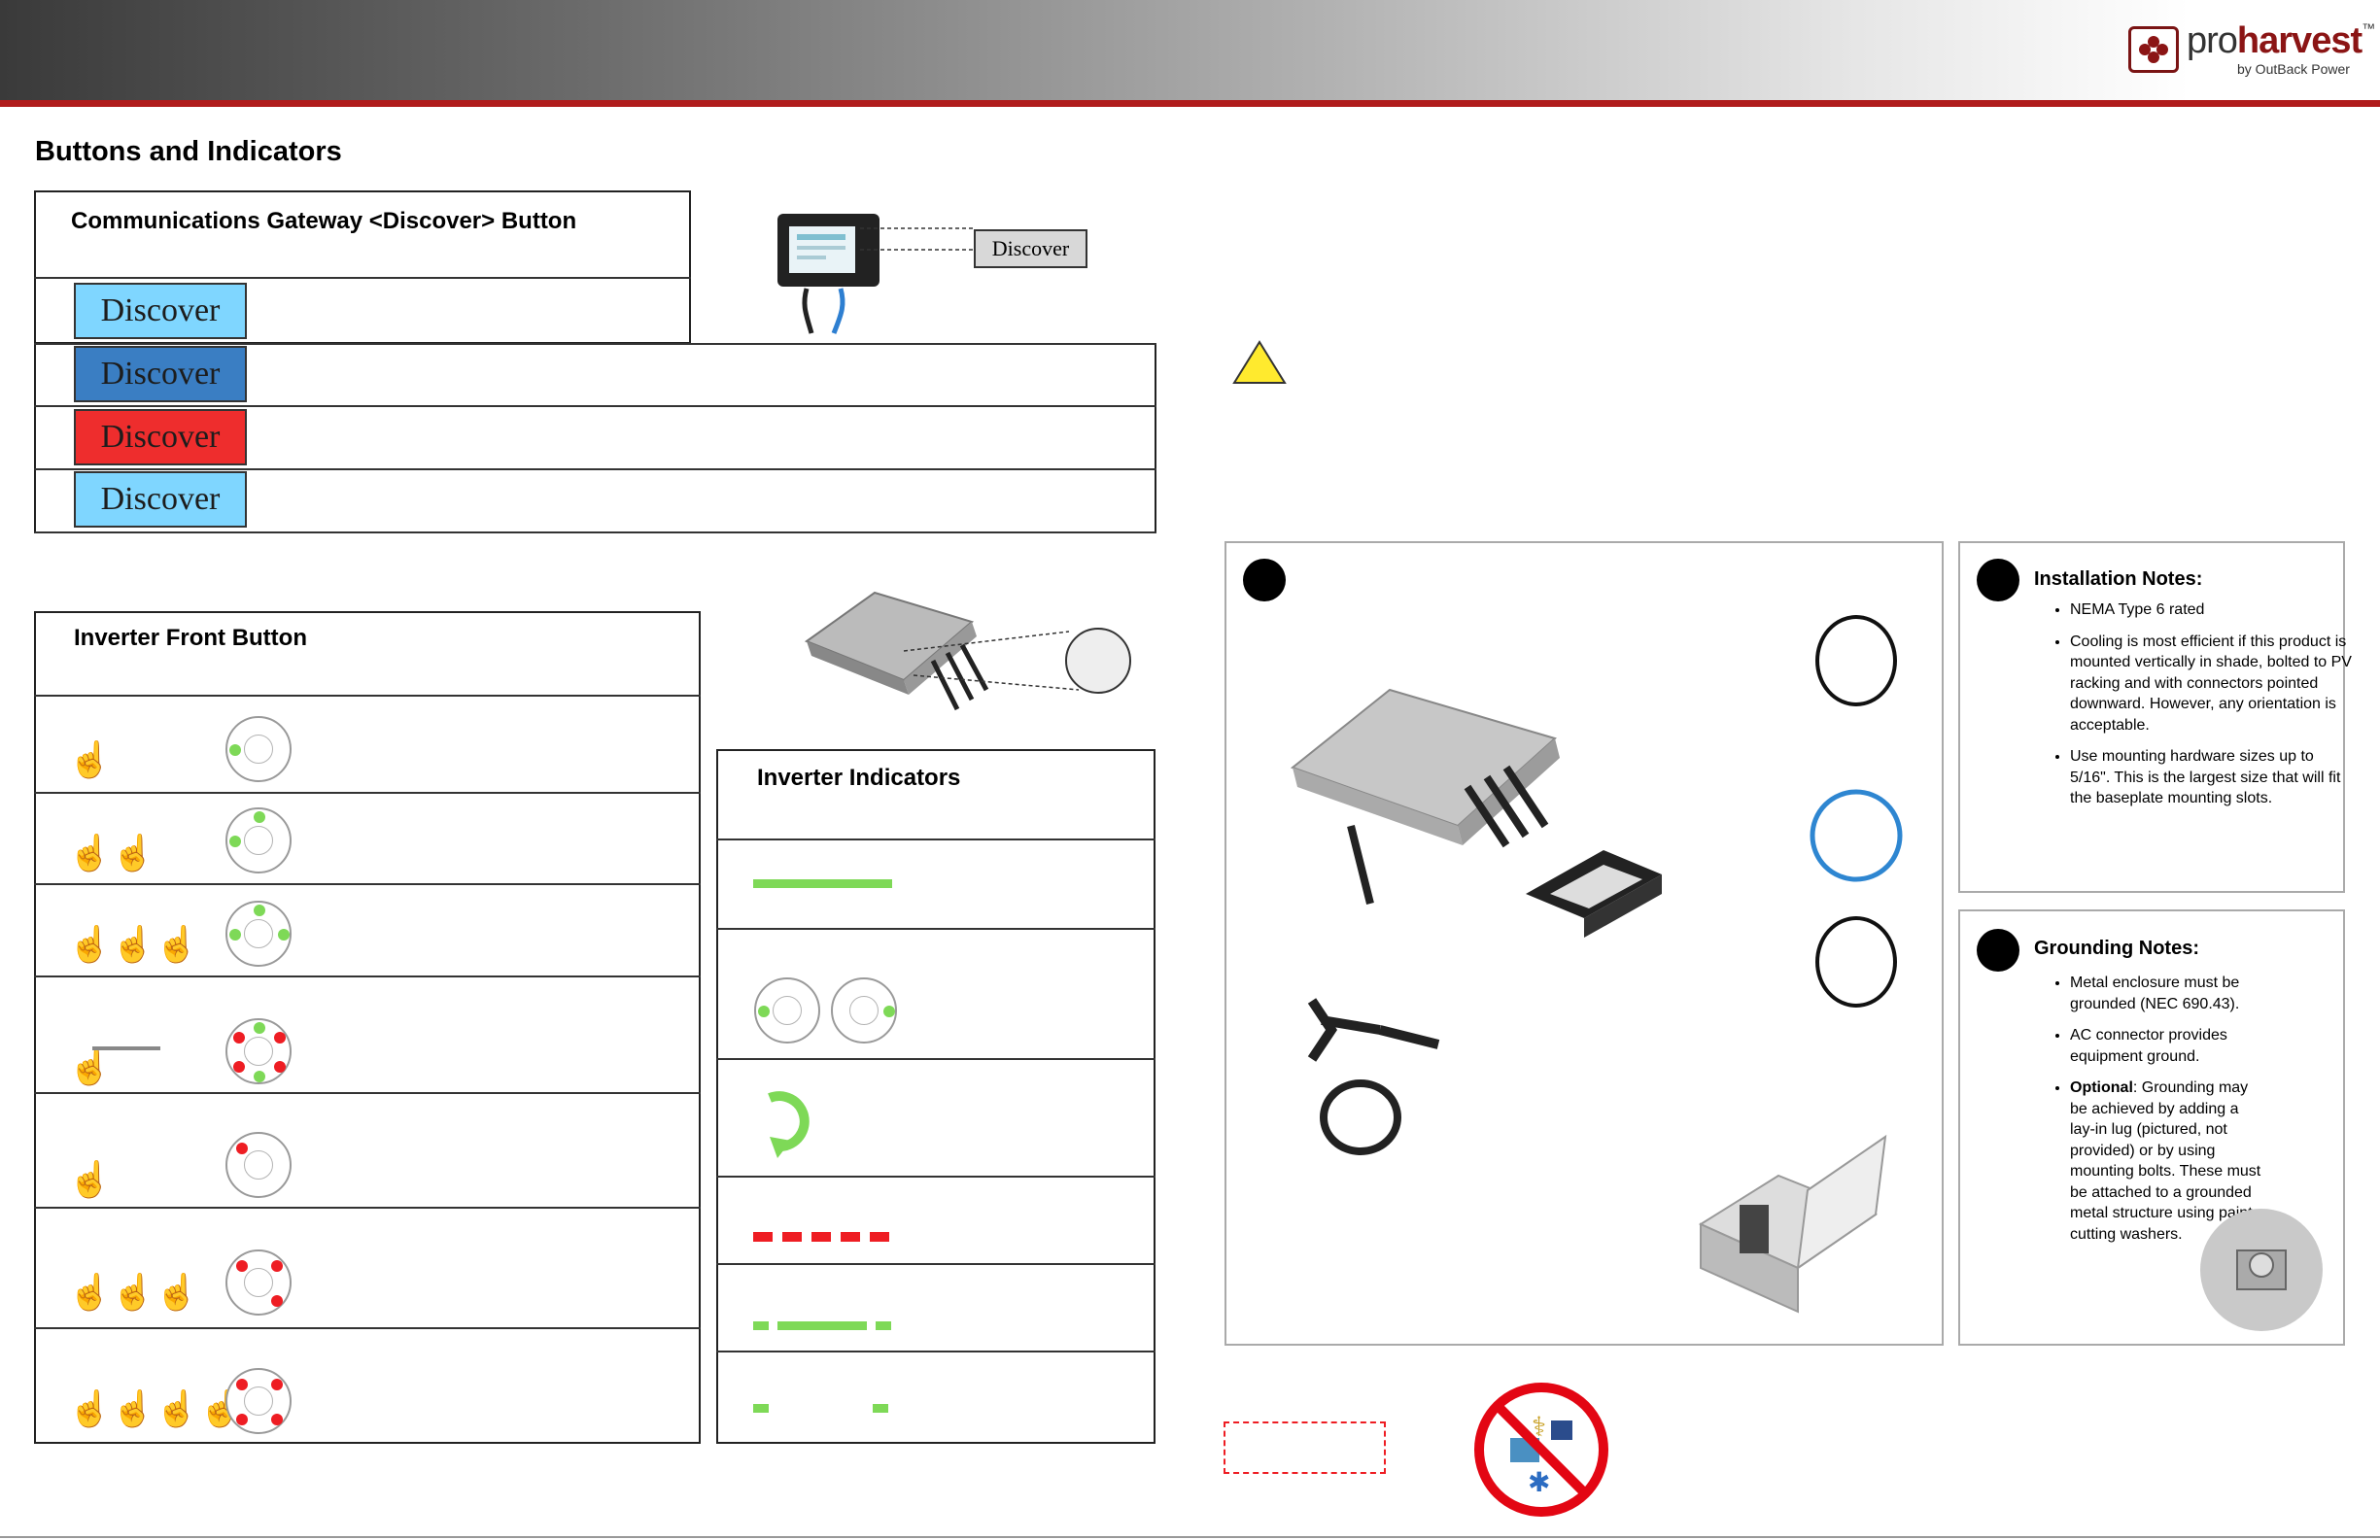  Describe the element at coordinates (2261, 1270) in the screenshot. I see `lay-in-lug-image` at that location.